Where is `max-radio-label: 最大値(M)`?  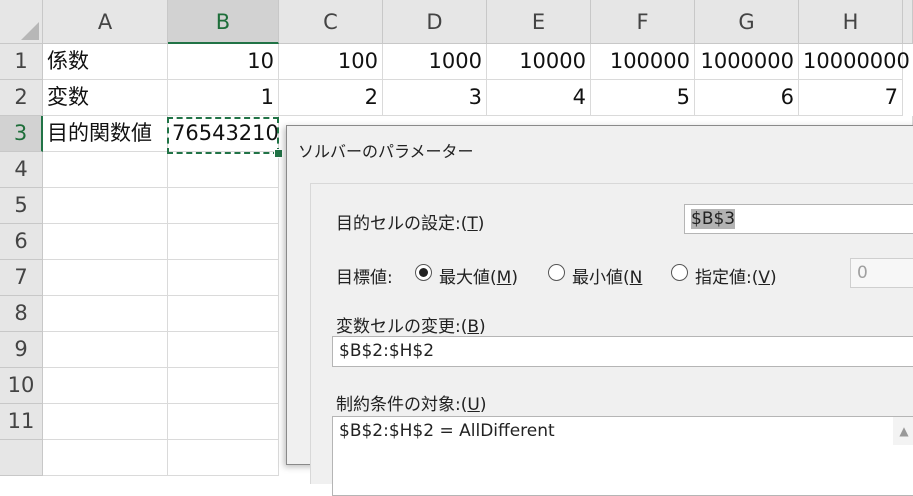
max-radio-label: 最大値(M) is located at coordinates (478, 275).